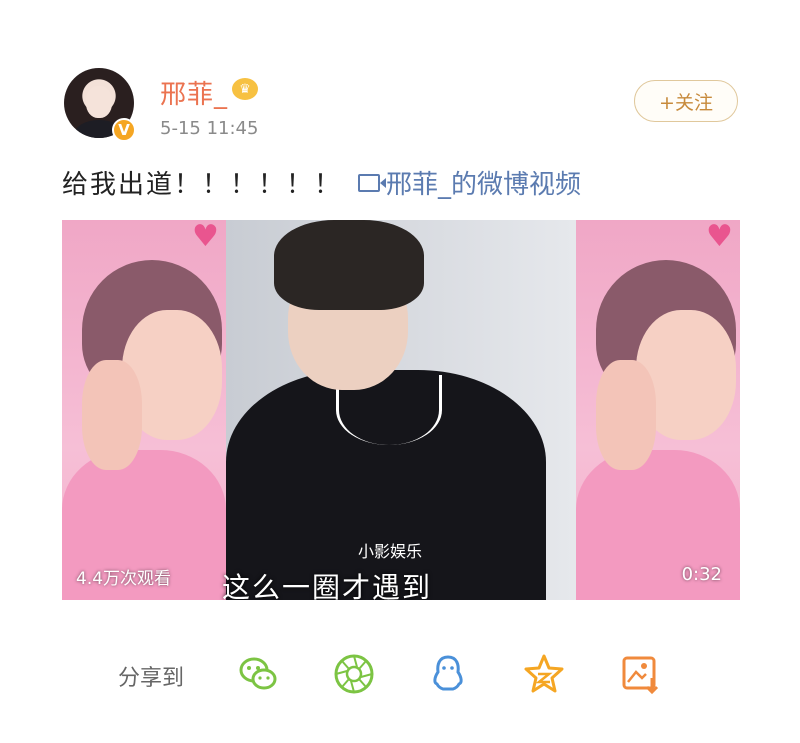 This screenshot has height=743, width=800. Describe the element at coordinates (686, 101) in the screenshot. I see `follow-button: +关注` at that location.